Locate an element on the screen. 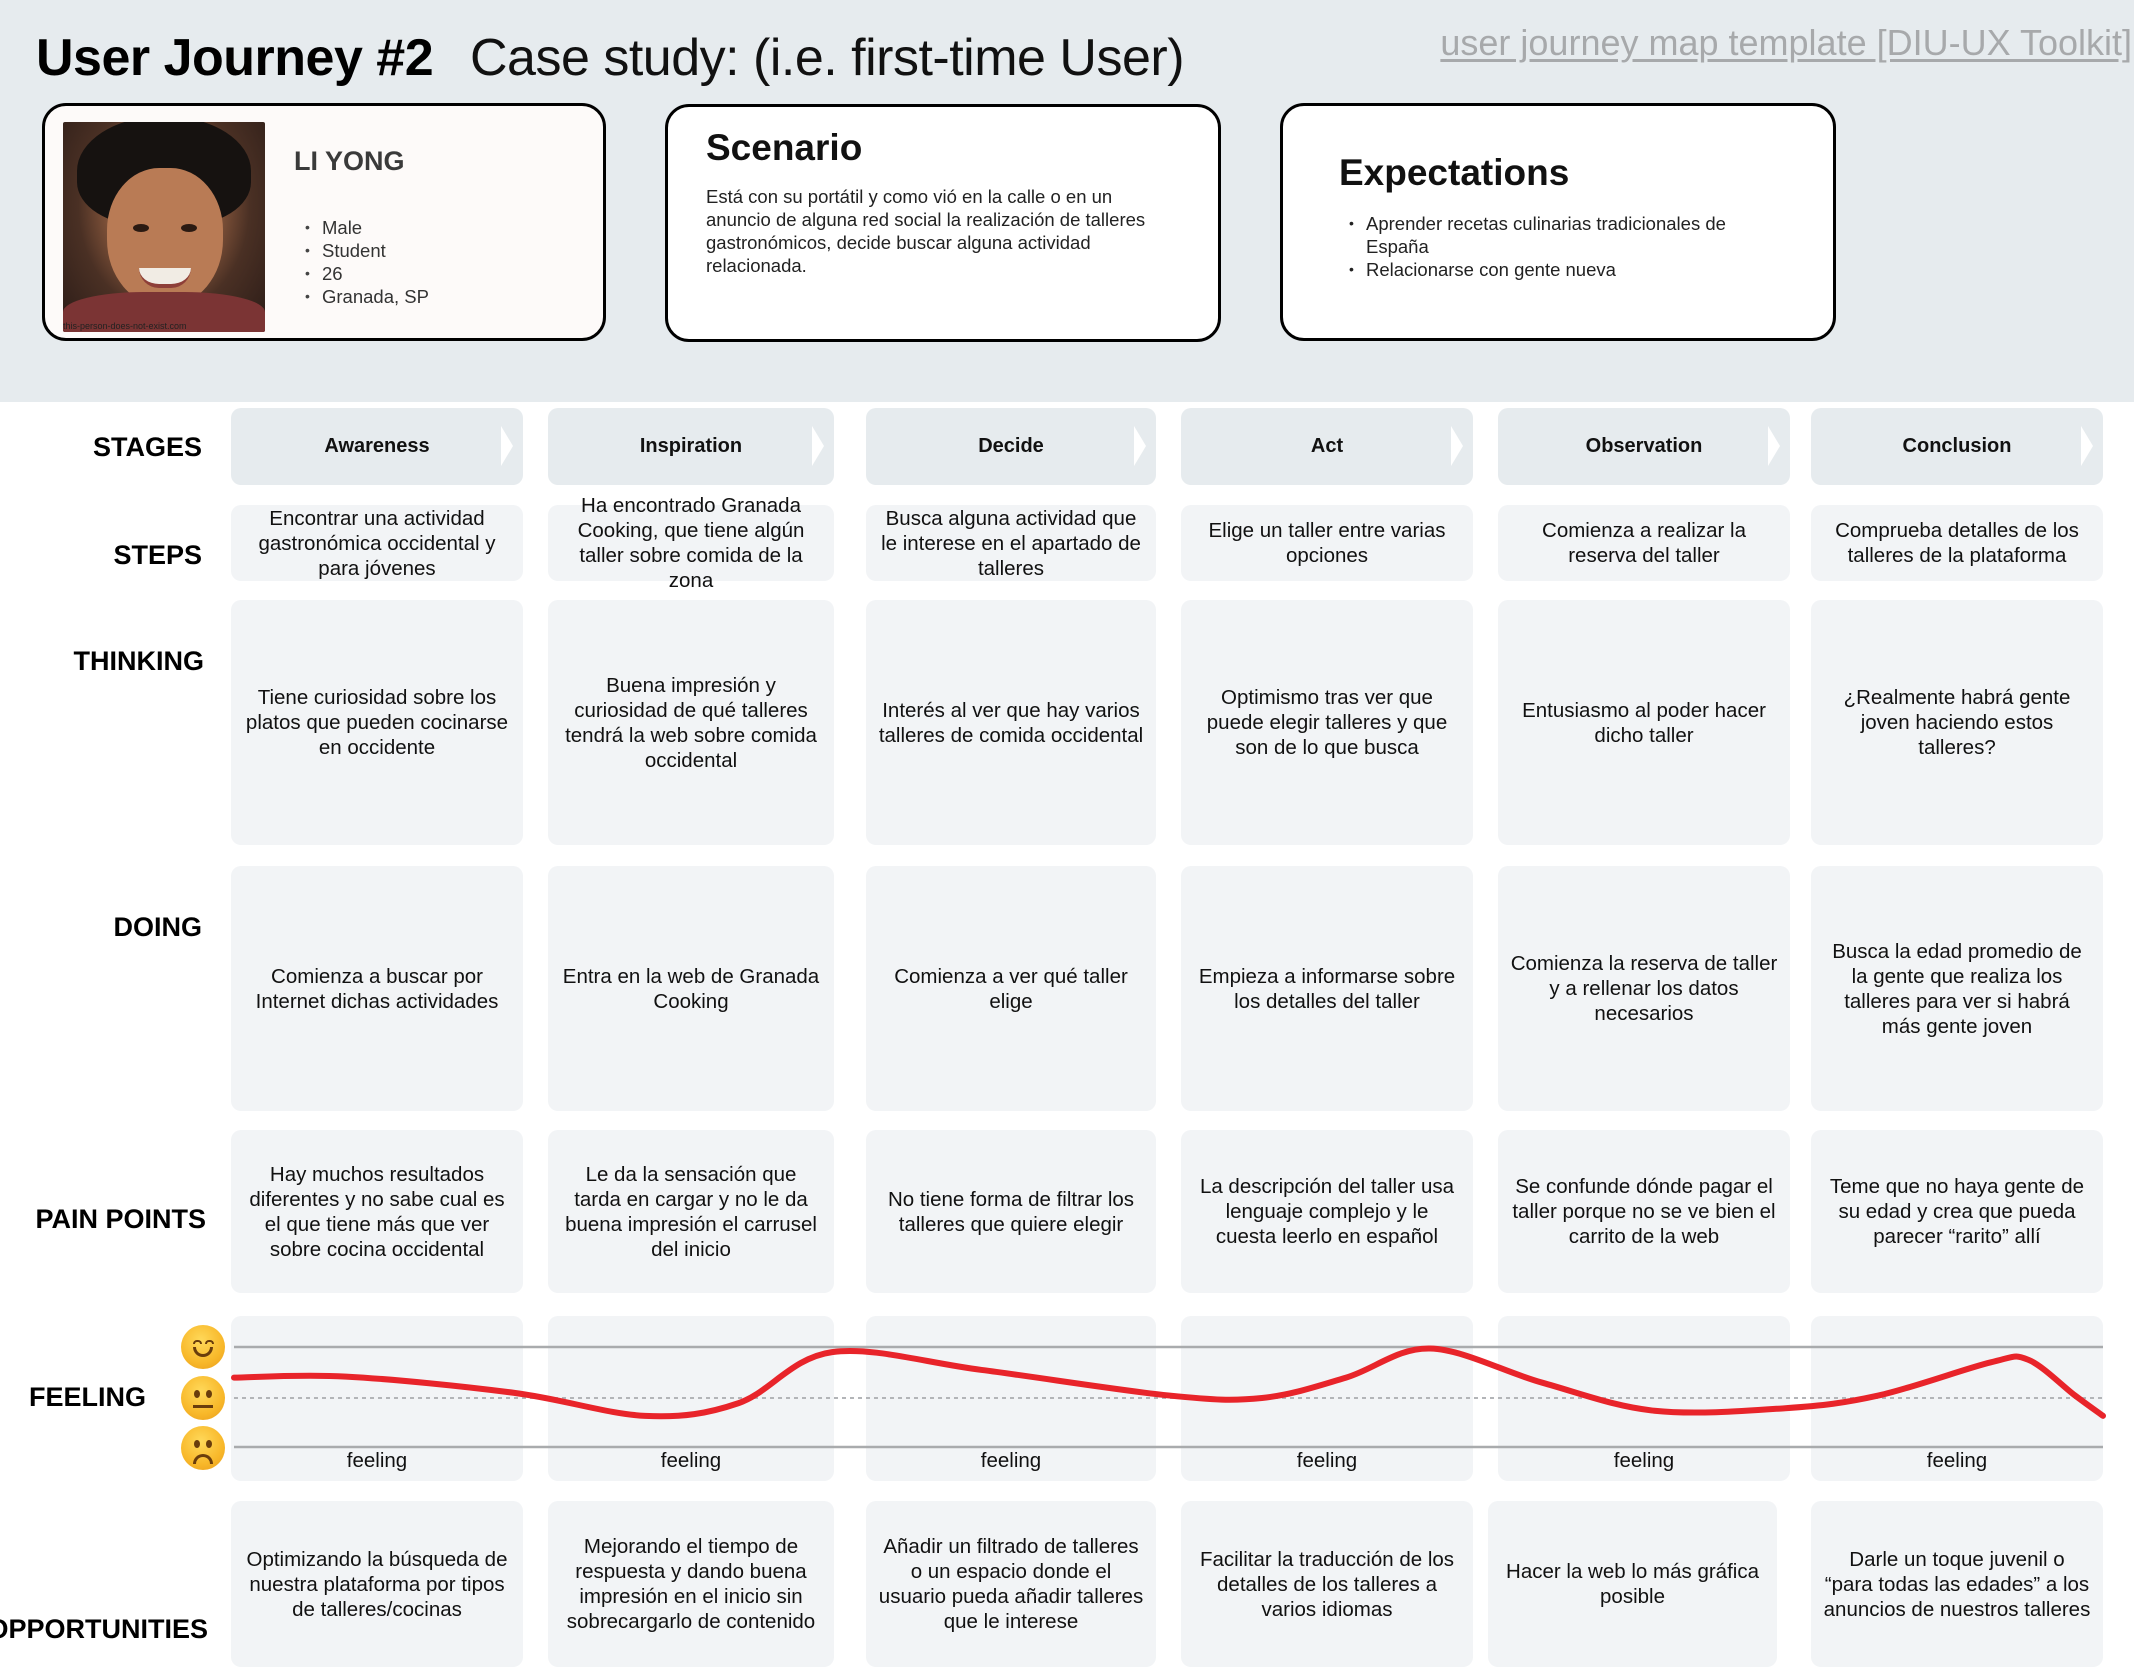  thinking-card: Entusiasmo al poder hacer dicho taller is located at coordinates (1644, 722).